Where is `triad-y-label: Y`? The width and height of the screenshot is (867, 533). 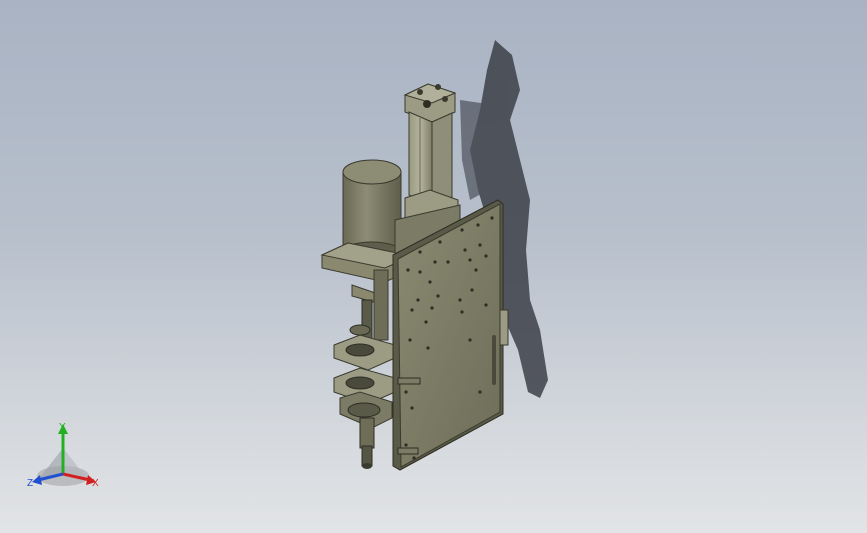
triad-y-label: Y is located at coordinates (62, 427).